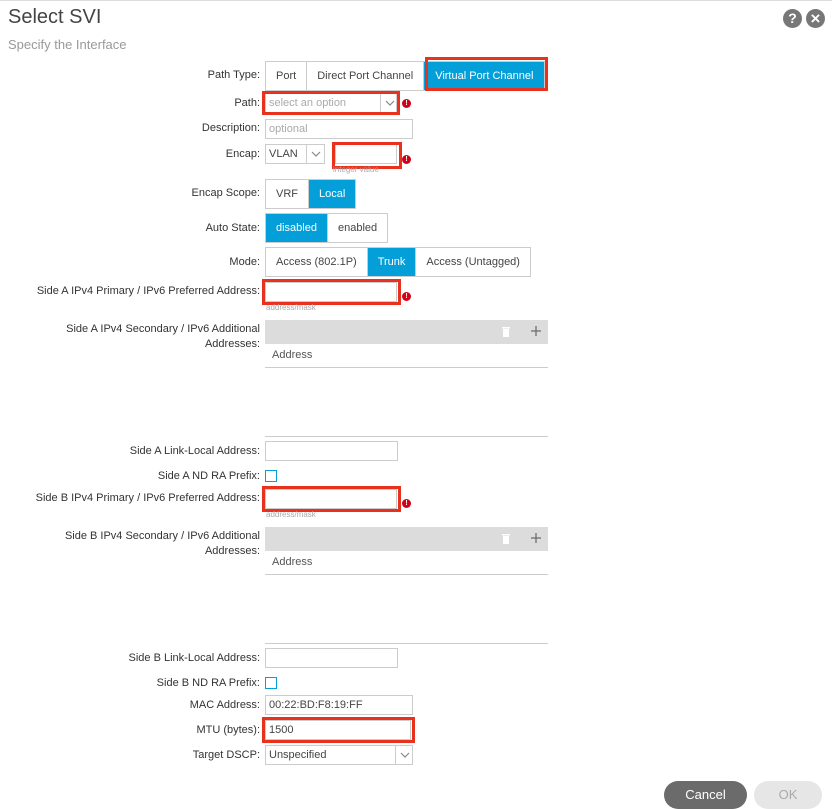  What do you see at coordinates (788, 795) in the screenshot?
I see `ok-button: OK` at bounding box center [788, 795].